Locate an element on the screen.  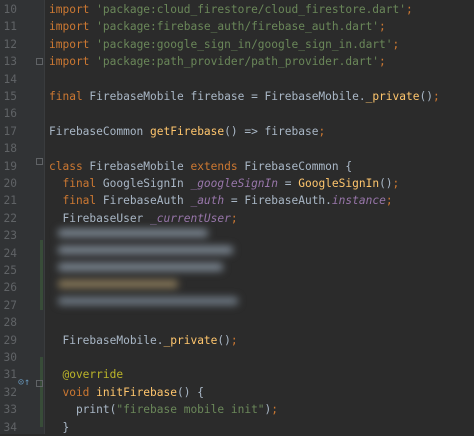
line-number: 11 is located at coordinates (10, 27).